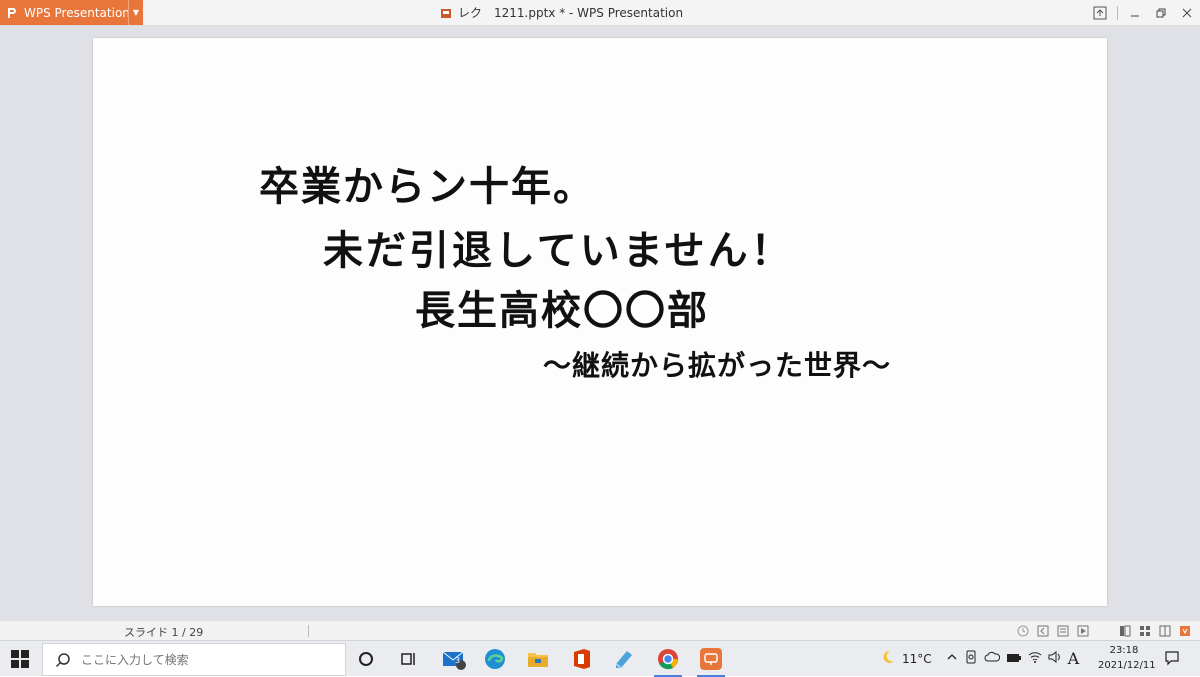 This screenshot has width=1200, height=677. Describe the element at coordinates (571, 13) in the screenshot. I see `document-title-text: レク 1211.pptx * - WPS Presentation` at that location.